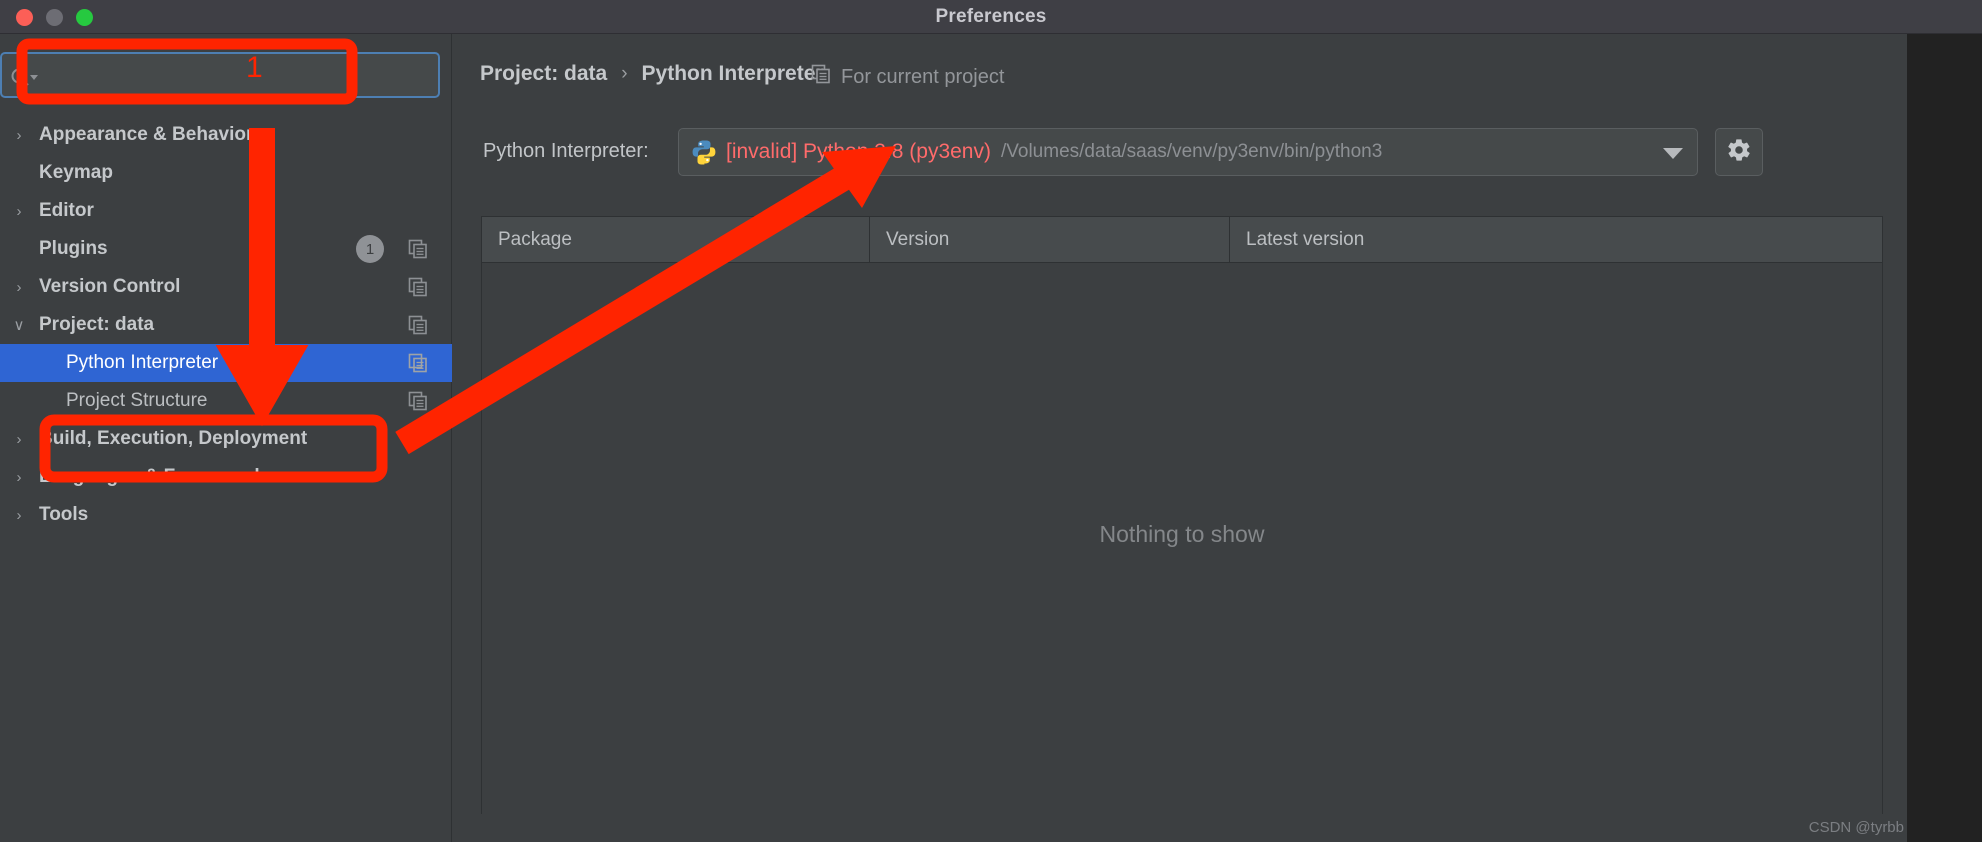 The image size is (1982, 842). What do you see at coordinates (676, 239) in the screenshot?
I see `column-header-package: Package` at bounding box center [676, 239].